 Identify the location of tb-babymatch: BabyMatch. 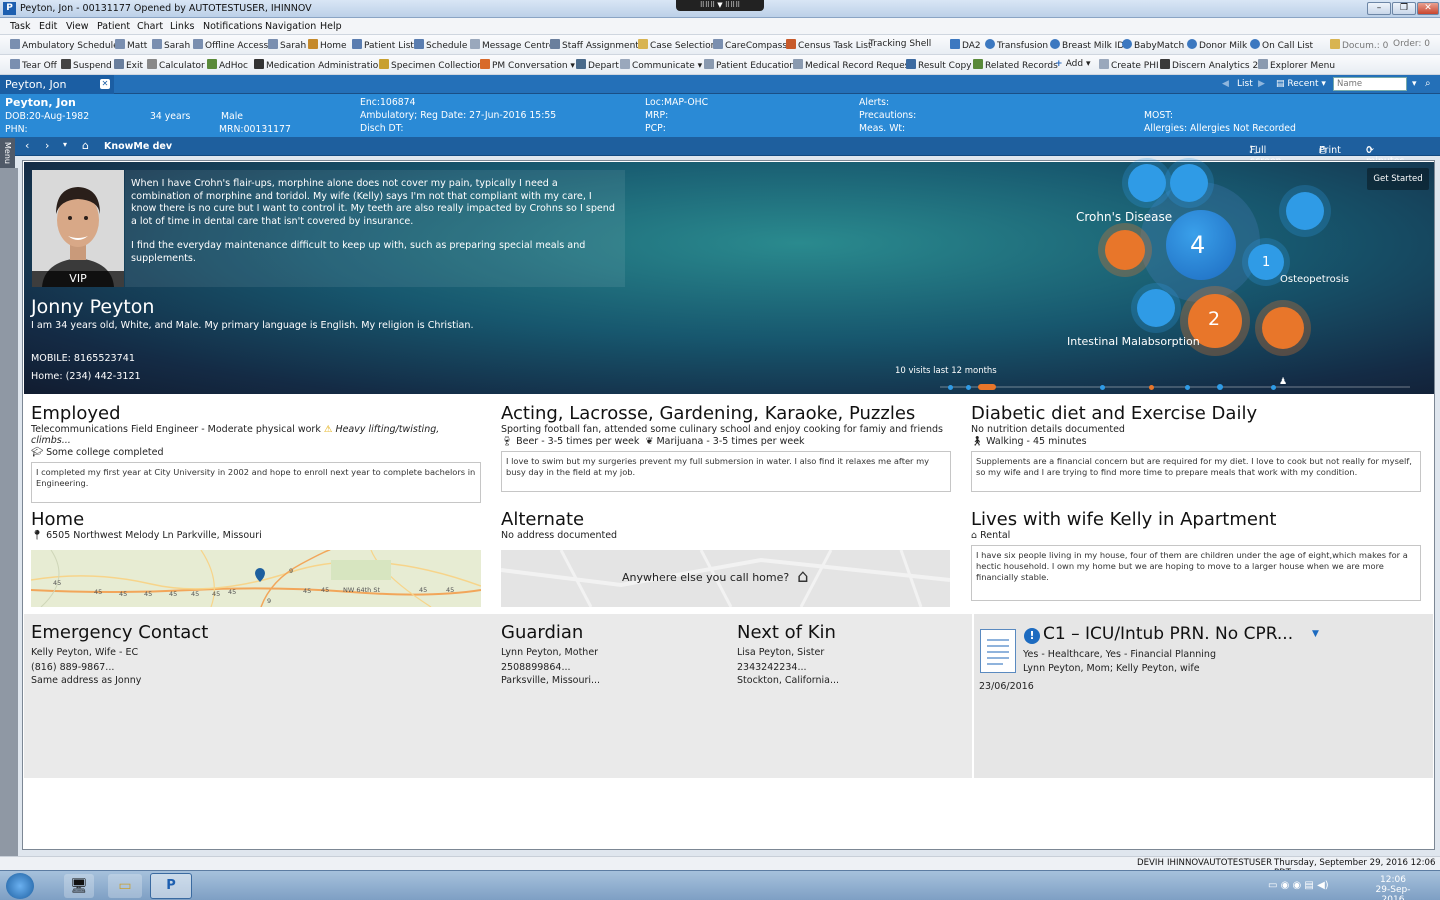
(1153, 45).